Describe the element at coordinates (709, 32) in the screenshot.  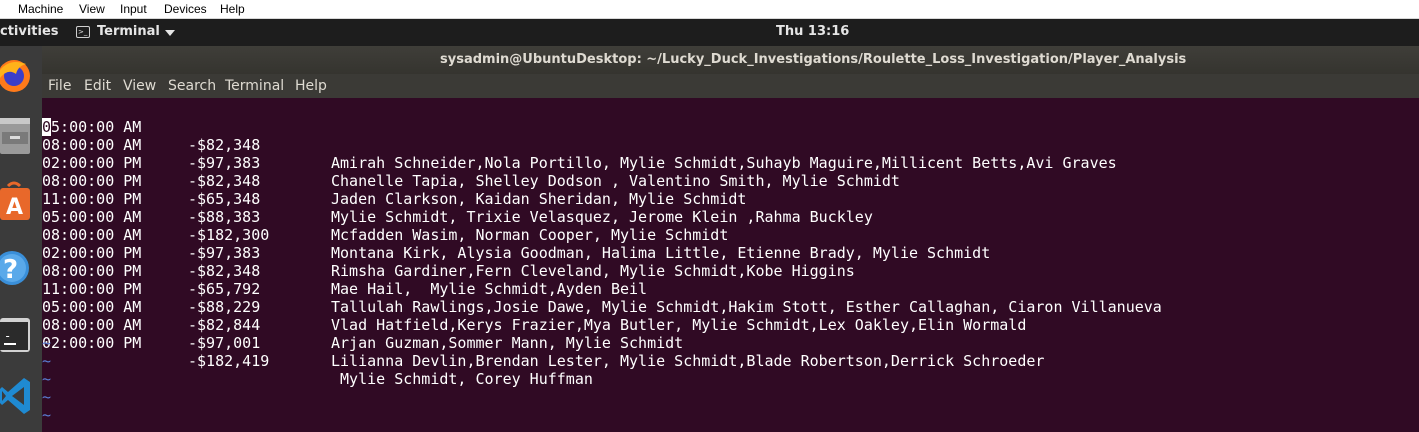
I see `gnome-top-bar: ctivities >_ Terminal Thu 13:16` at that location.